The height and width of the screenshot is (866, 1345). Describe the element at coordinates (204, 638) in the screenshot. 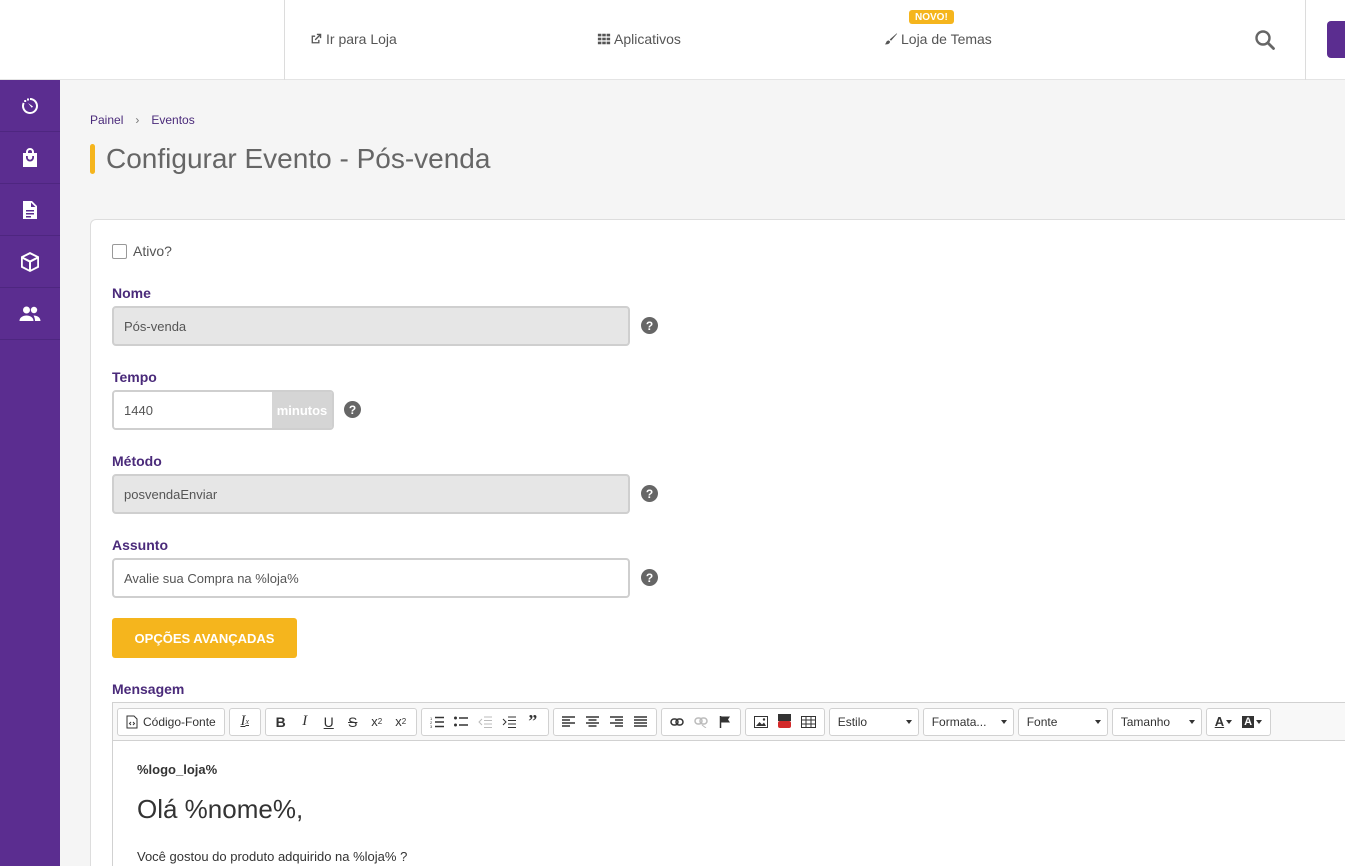

I see `advanced-options-button: OPÇÕES AVANÇADAS` at that location.